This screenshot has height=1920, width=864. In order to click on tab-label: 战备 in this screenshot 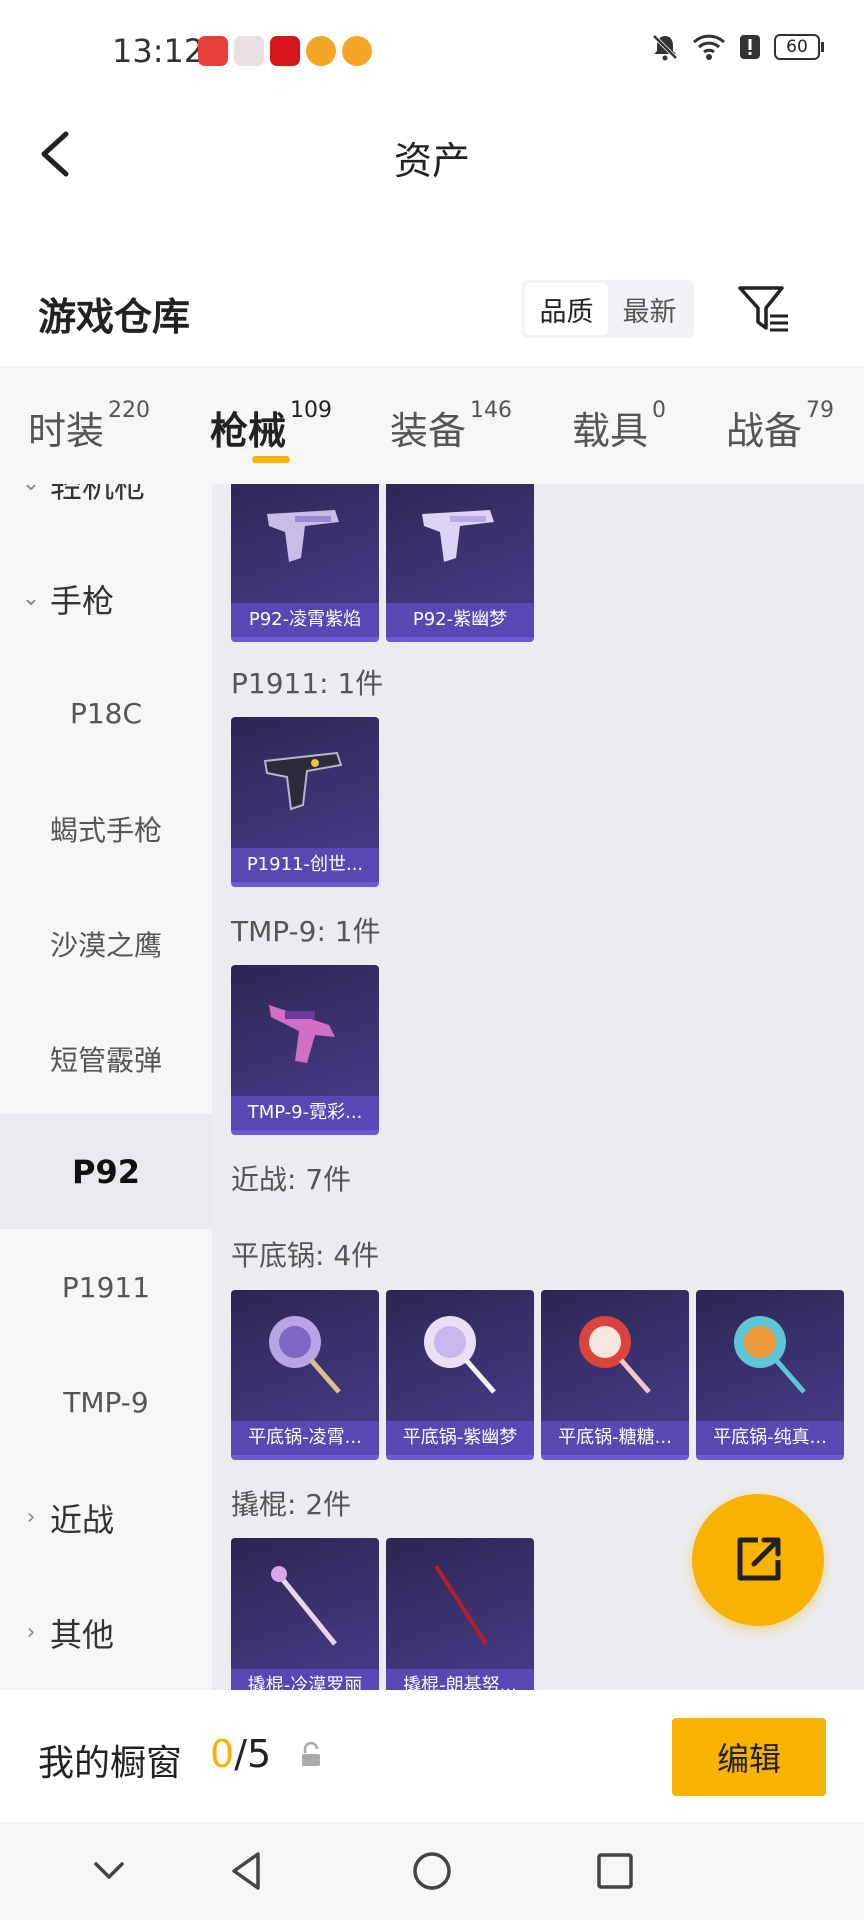, I will do `click(764, 431)`.